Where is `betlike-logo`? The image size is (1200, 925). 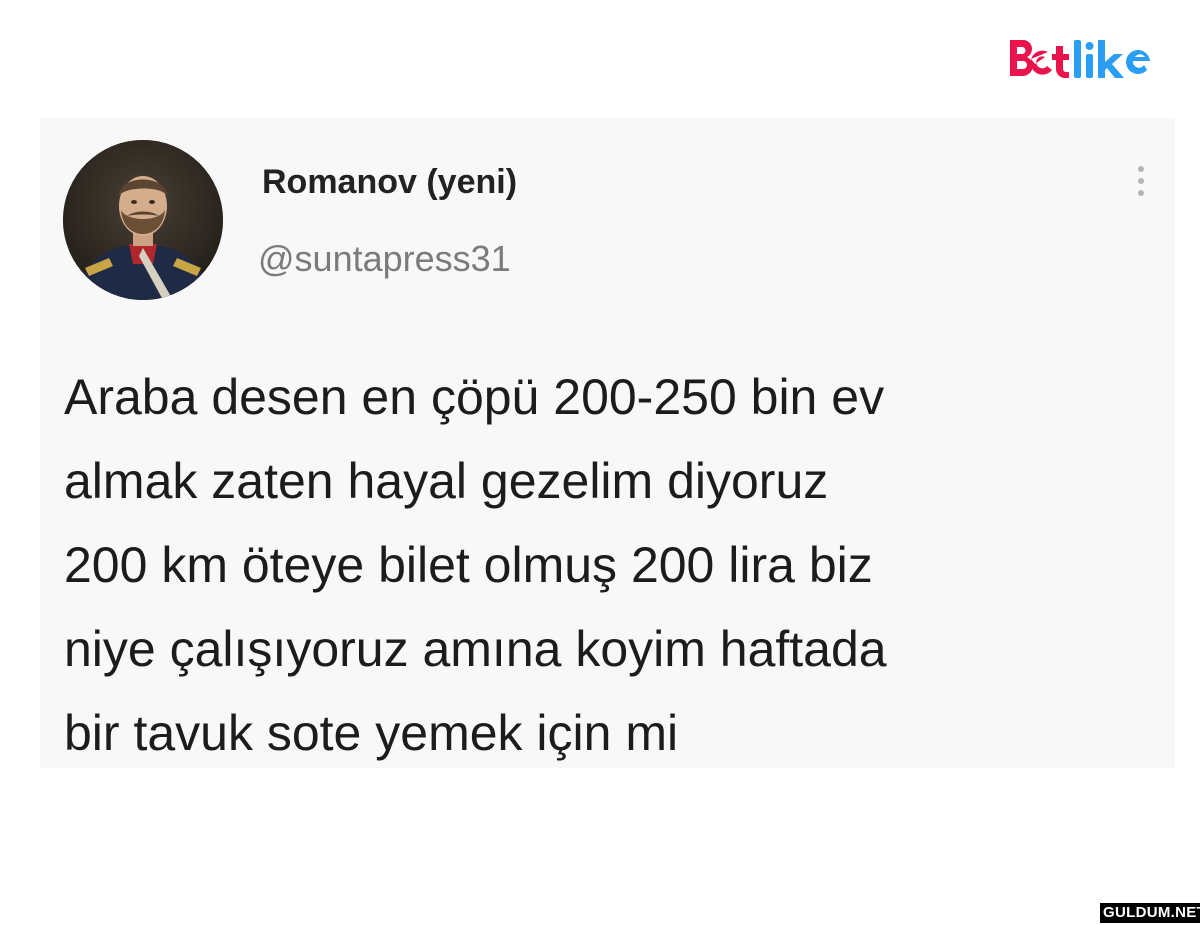
betlike-logo is located at coordinates (1080, 59).